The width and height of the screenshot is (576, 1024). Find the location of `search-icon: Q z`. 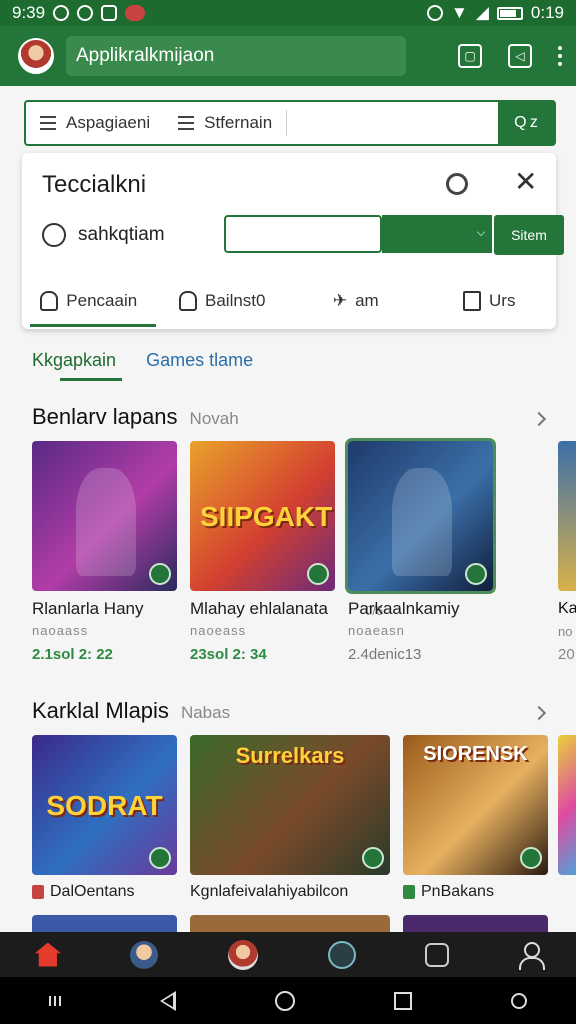

search-icon: Q z is located at coordinates (526, 122).